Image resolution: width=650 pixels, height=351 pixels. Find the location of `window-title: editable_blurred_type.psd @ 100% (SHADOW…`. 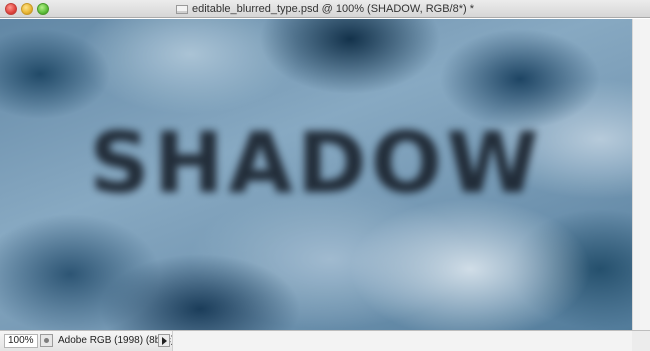

window-title: editable_blurred_type.psd @ 100% (SHADOW… is located at coordinates (333, 9).